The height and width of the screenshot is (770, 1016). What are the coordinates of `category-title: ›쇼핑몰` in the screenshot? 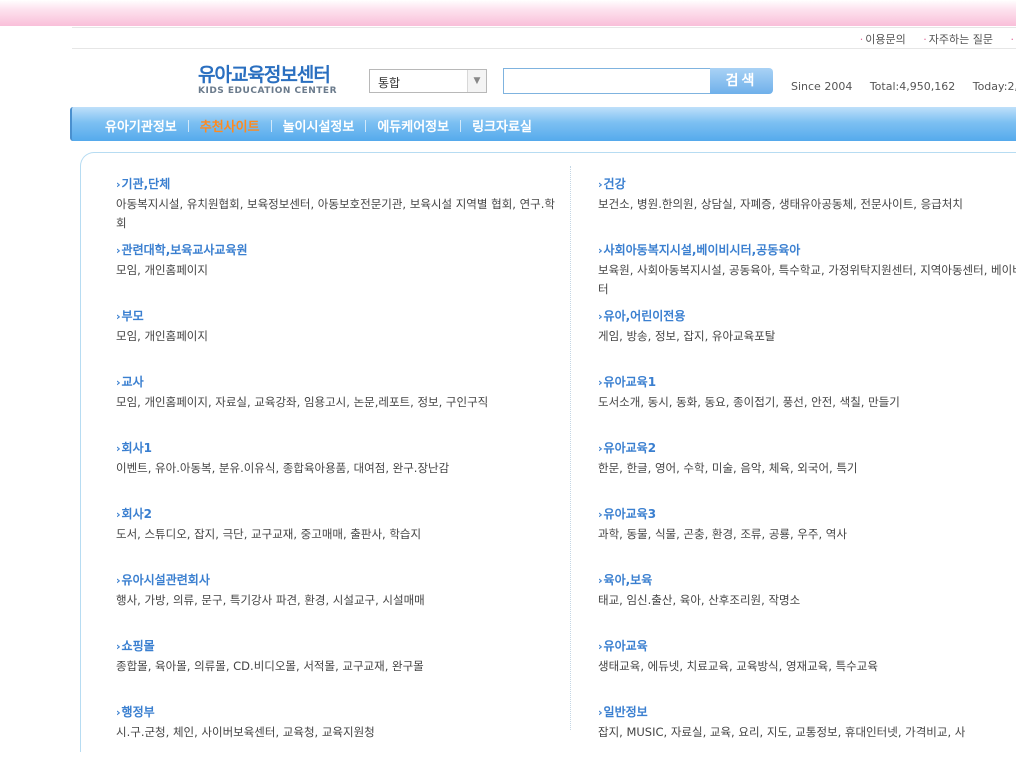 It's located at (336, 646).